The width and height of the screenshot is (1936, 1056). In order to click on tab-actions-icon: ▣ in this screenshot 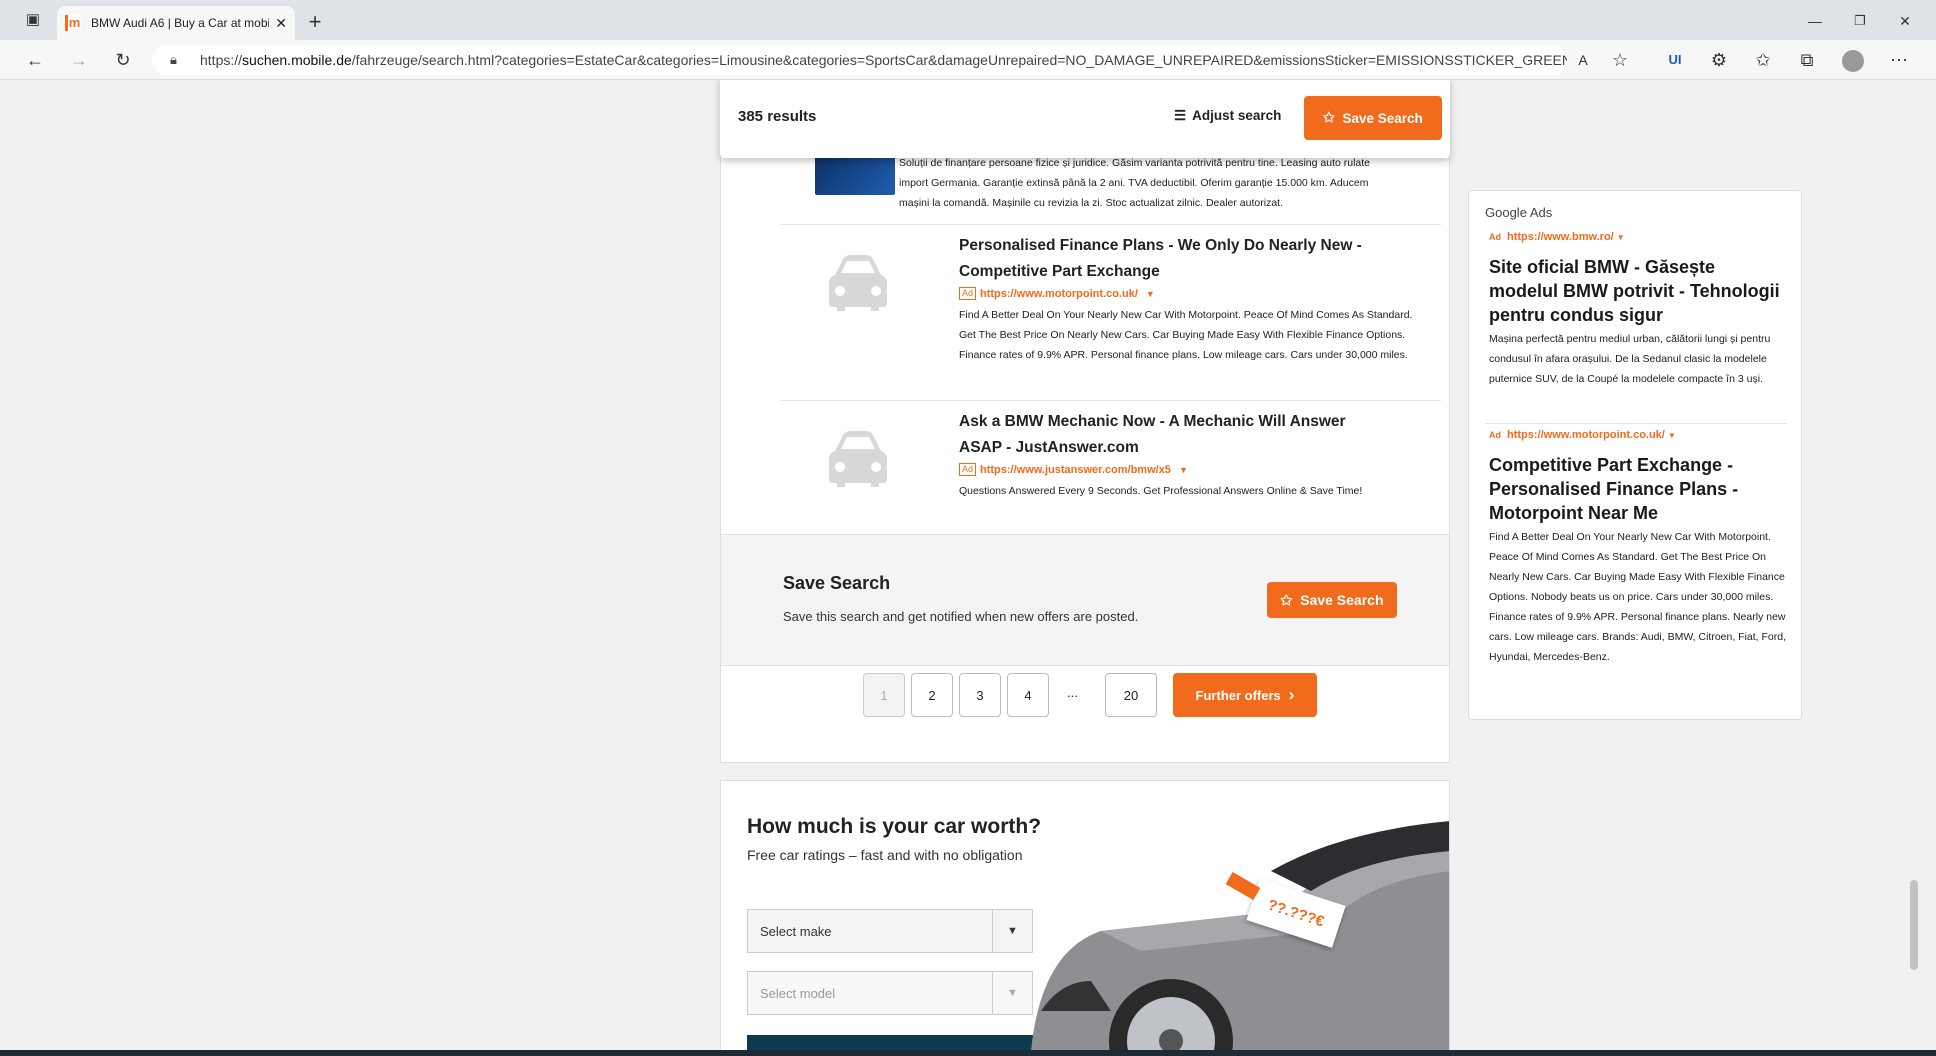, I will do `click(33, 20)`.